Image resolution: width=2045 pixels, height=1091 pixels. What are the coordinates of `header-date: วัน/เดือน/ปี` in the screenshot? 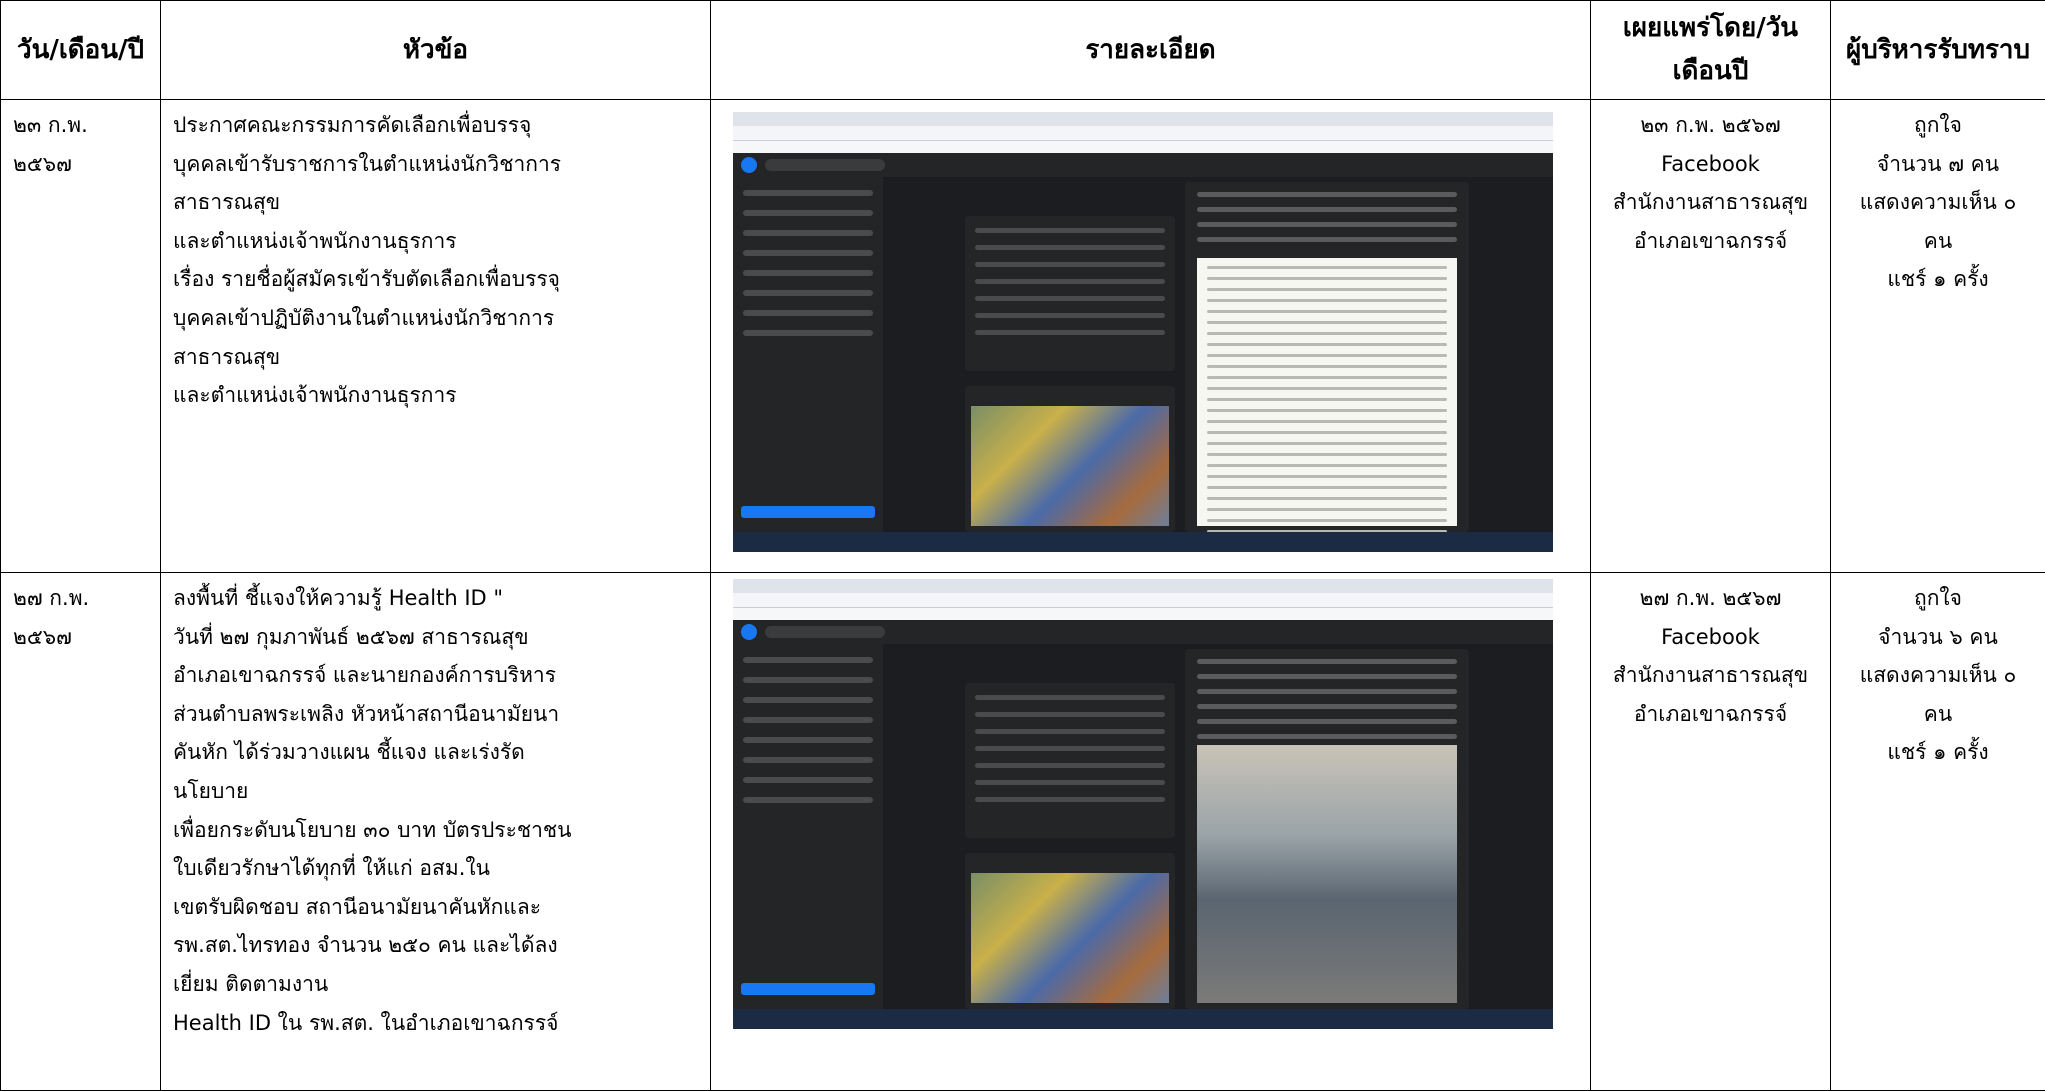 It's located at (81, 50).